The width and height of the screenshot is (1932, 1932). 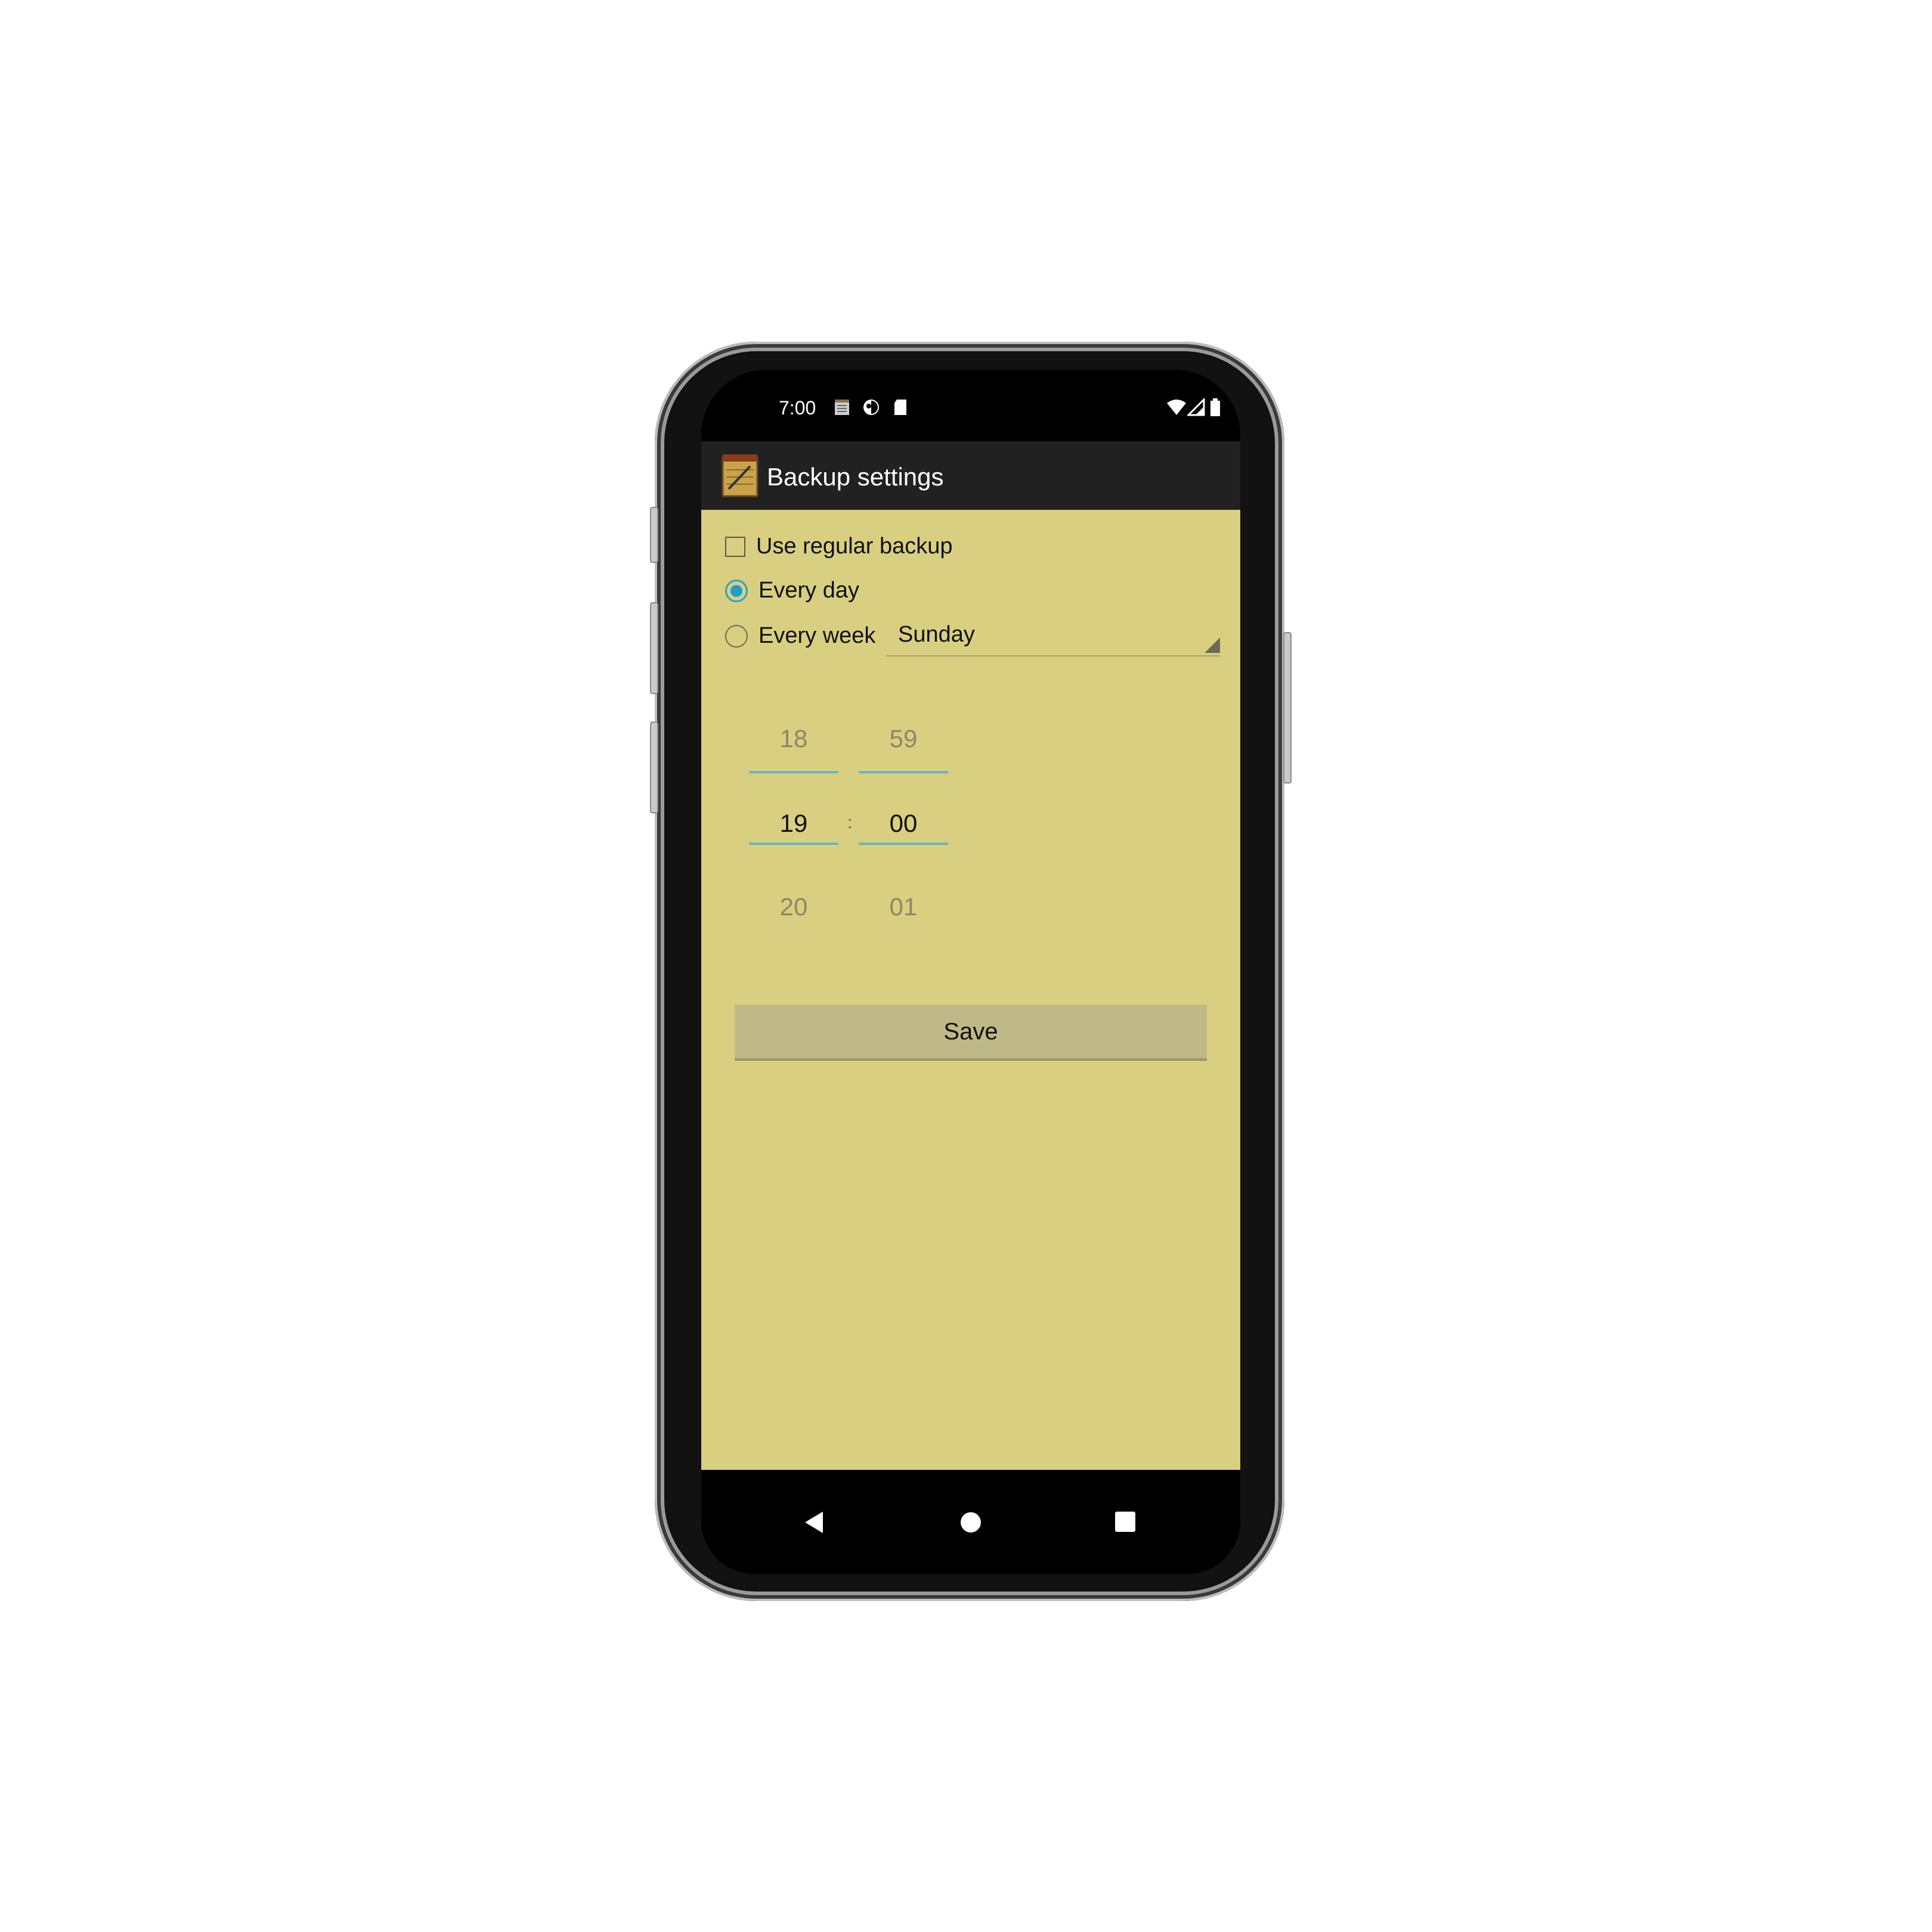 What do you see at coordinates (1218, 407) in the screenshot?
I see `battery-icon` at bounding box center [1218, 407].